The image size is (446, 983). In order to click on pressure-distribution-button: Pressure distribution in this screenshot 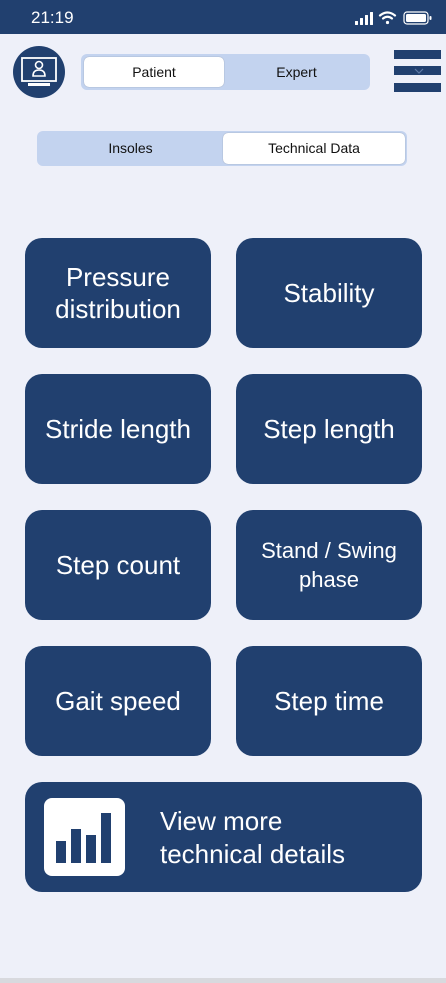, I will do `click(118, 293)`.